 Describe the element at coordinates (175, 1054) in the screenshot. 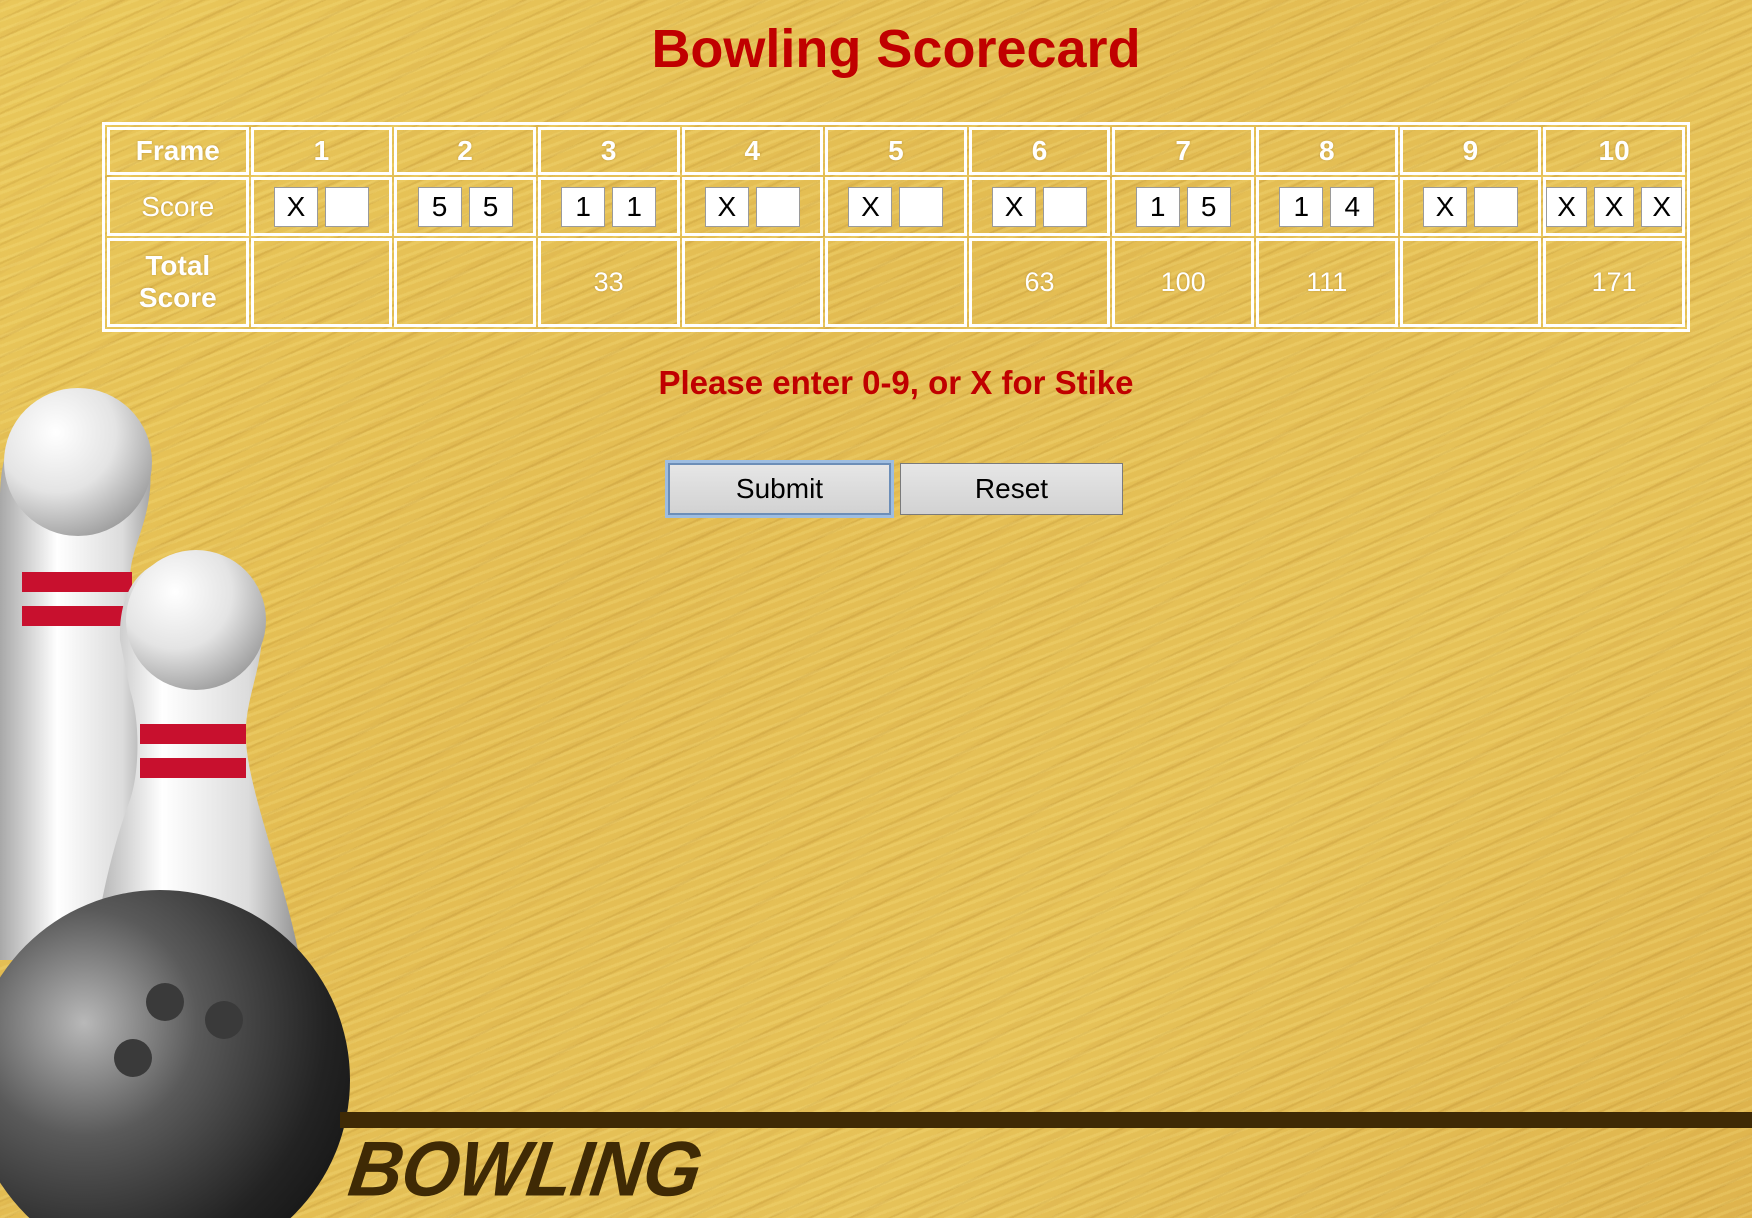

I see `bowling-ball-icon` at that location.